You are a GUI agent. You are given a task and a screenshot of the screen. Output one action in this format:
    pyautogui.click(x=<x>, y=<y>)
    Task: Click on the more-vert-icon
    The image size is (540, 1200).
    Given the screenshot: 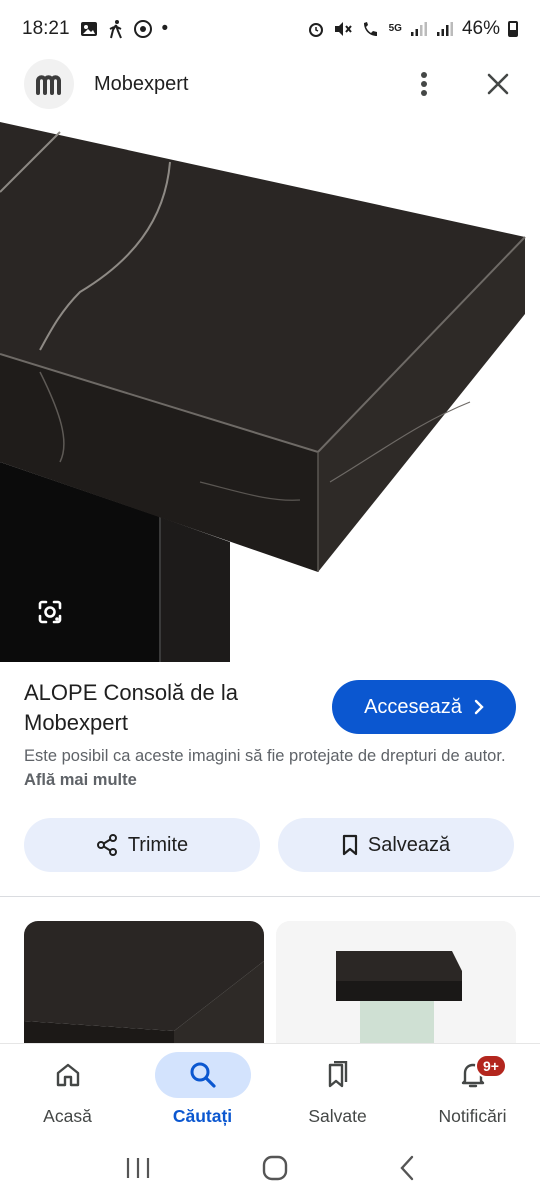 What is the action you would take?
    pyautogui.click(x=424, y=84)
    